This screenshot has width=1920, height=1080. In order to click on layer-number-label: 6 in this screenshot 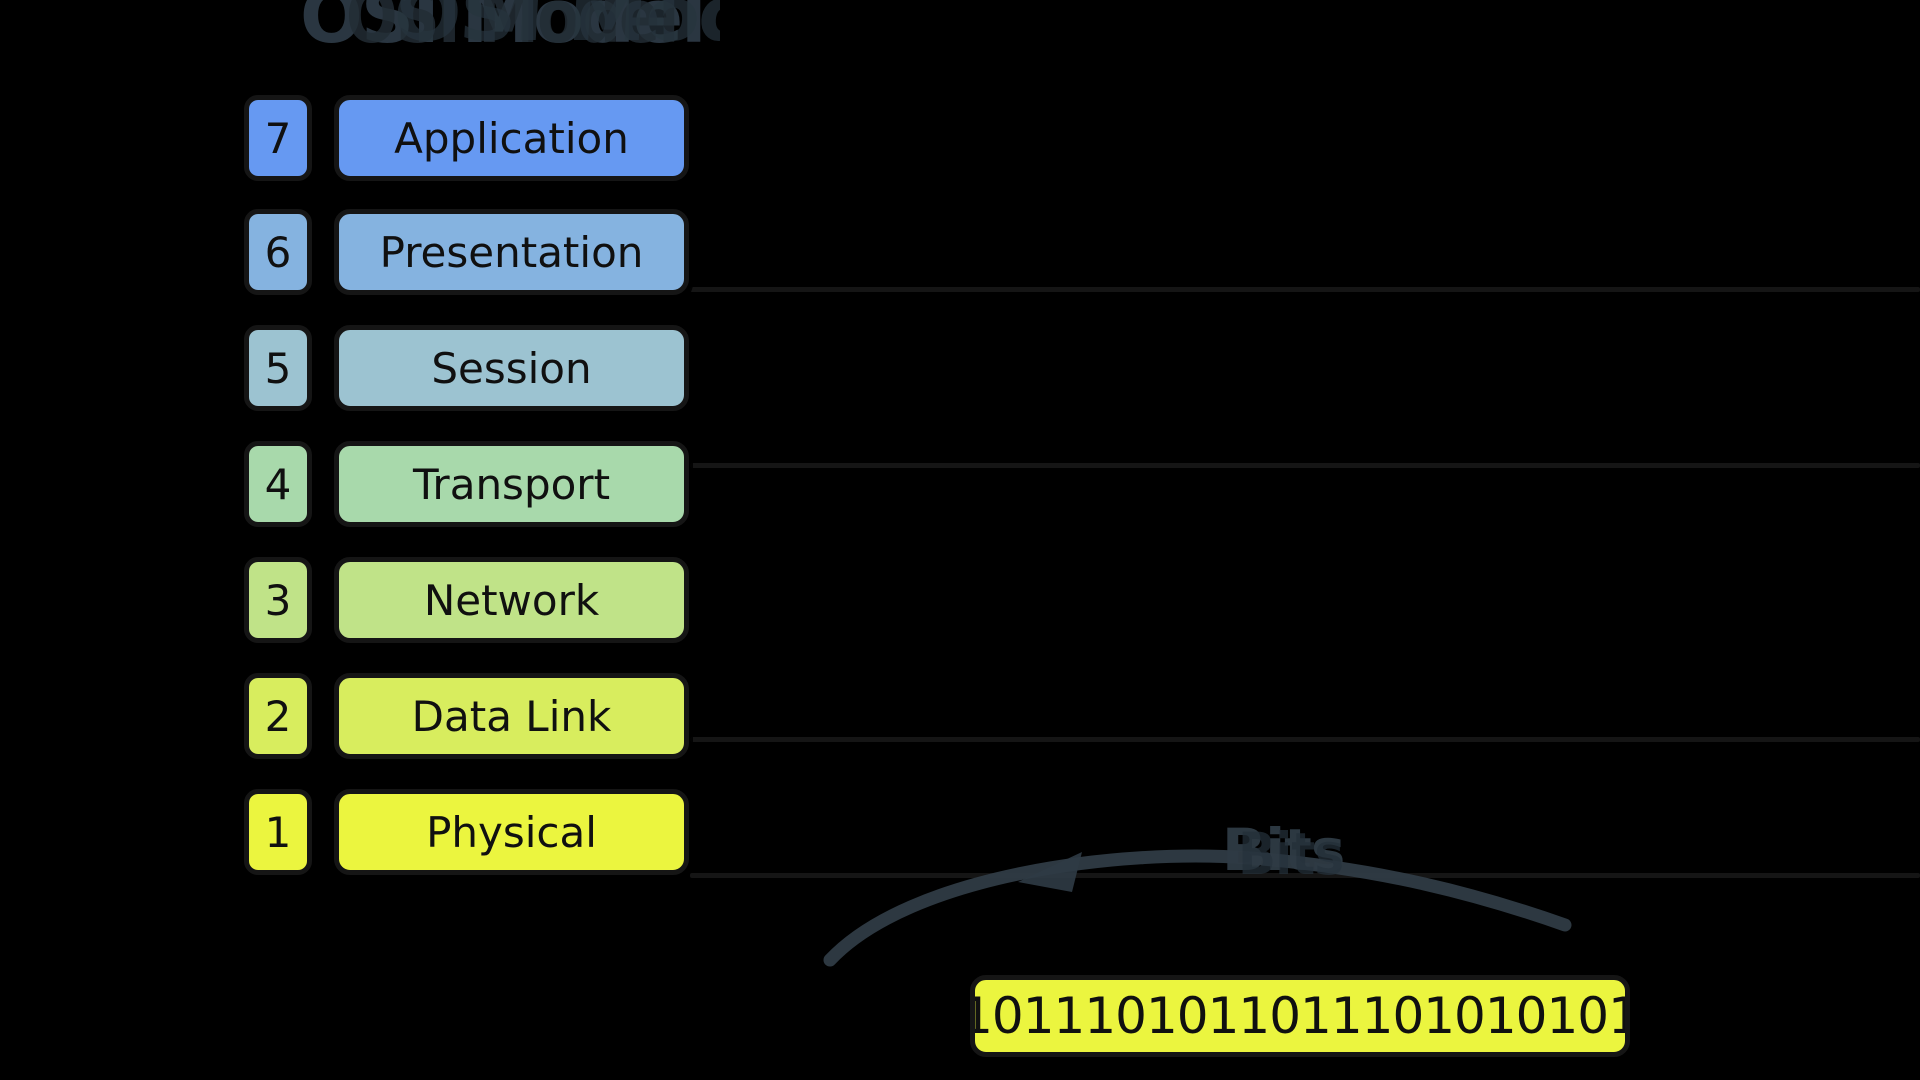, I will do `click(278, 252)`.